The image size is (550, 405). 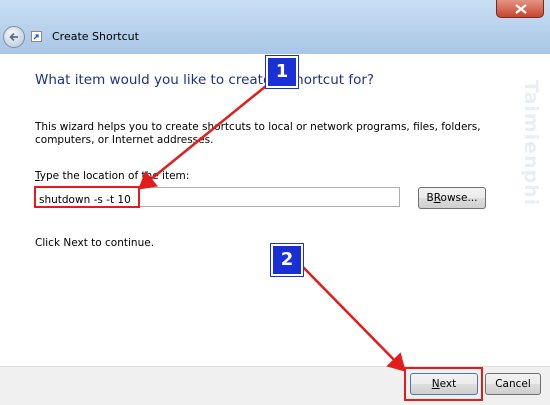 I want to click on browse-label-pre: B, so click(x=430, y=198).